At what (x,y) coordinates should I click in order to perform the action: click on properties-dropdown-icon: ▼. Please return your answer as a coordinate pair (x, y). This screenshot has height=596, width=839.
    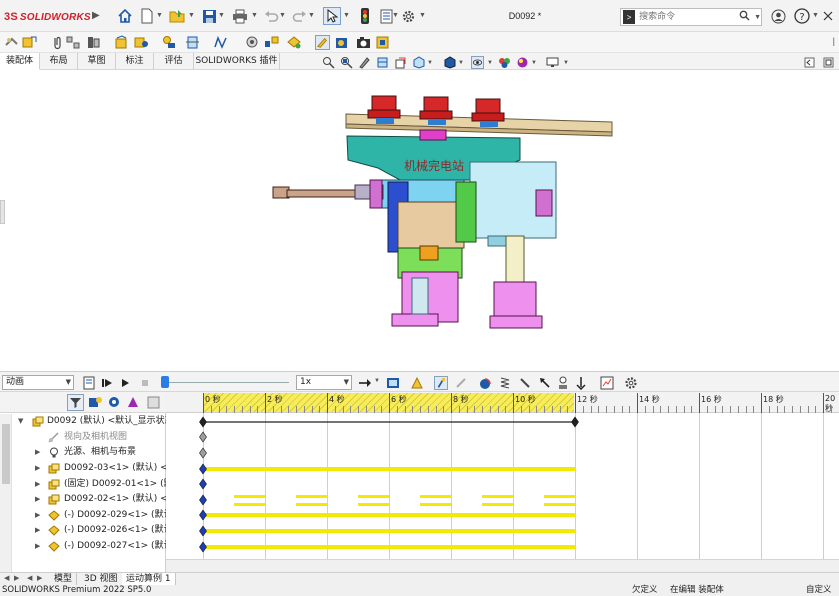
    Looking at the image, I should click on (395, 15).